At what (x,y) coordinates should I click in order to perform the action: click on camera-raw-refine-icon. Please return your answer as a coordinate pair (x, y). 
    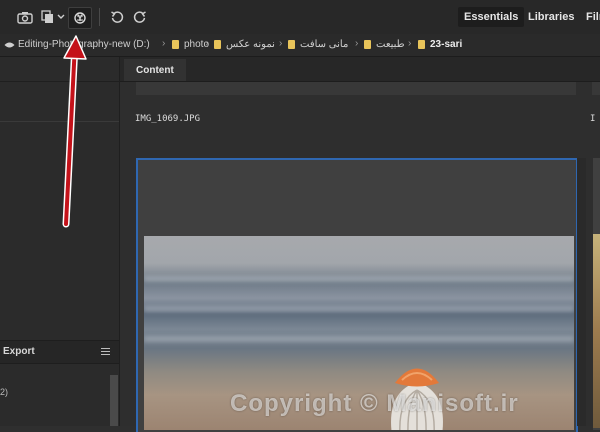
    Looking at the image, I should click on (80, 18).